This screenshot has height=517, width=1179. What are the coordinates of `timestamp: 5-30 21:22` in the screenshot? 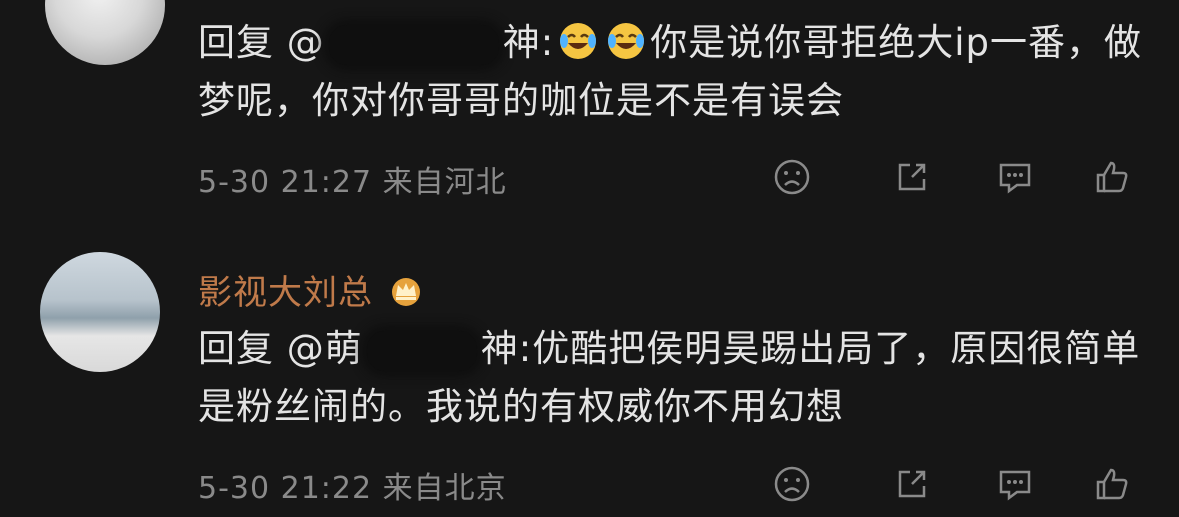 It's located at (285, 488).